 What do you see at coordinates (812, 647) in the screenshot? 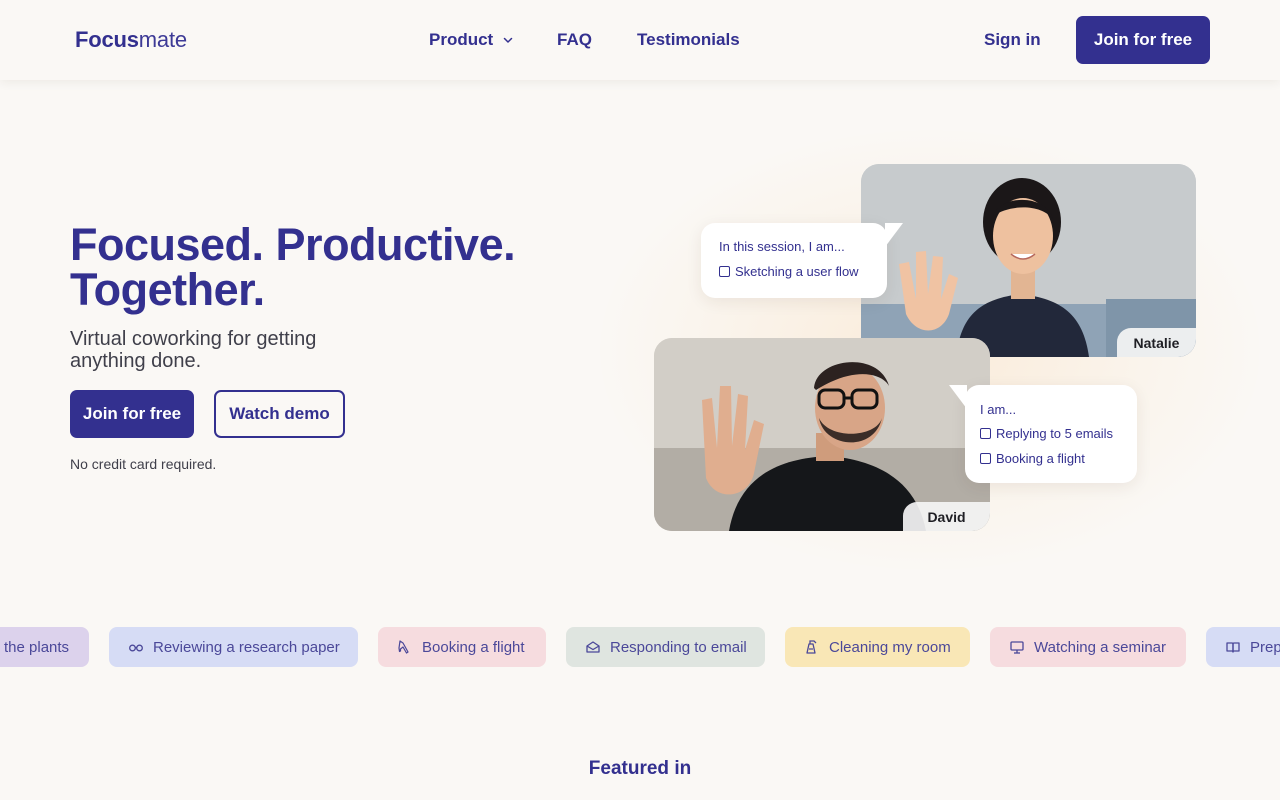
I see `spray-bottle-icon` at bounding box center [812, 647].